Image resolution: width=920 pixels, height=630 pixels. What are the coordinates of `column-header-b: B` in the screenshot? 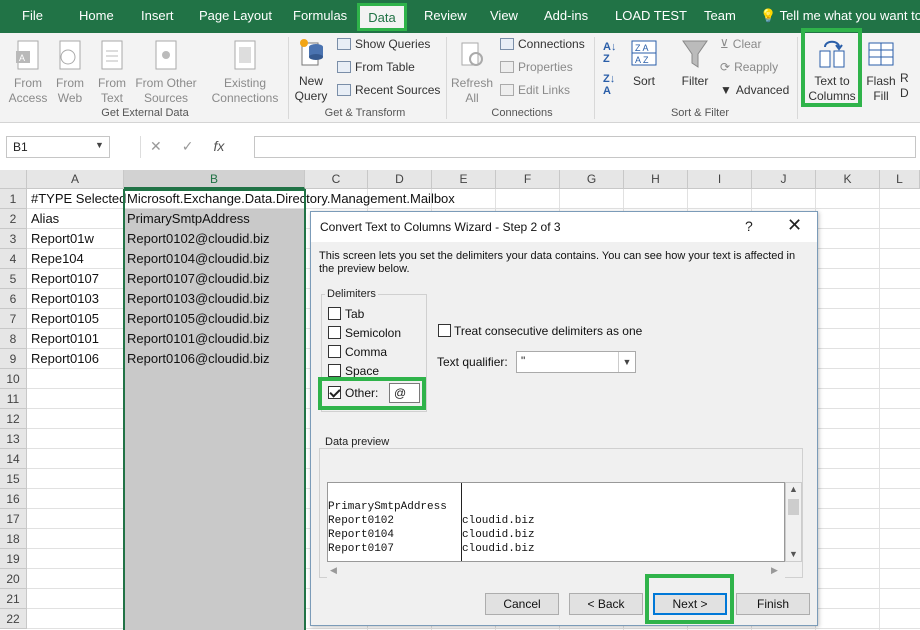 It's located at (214, 179).